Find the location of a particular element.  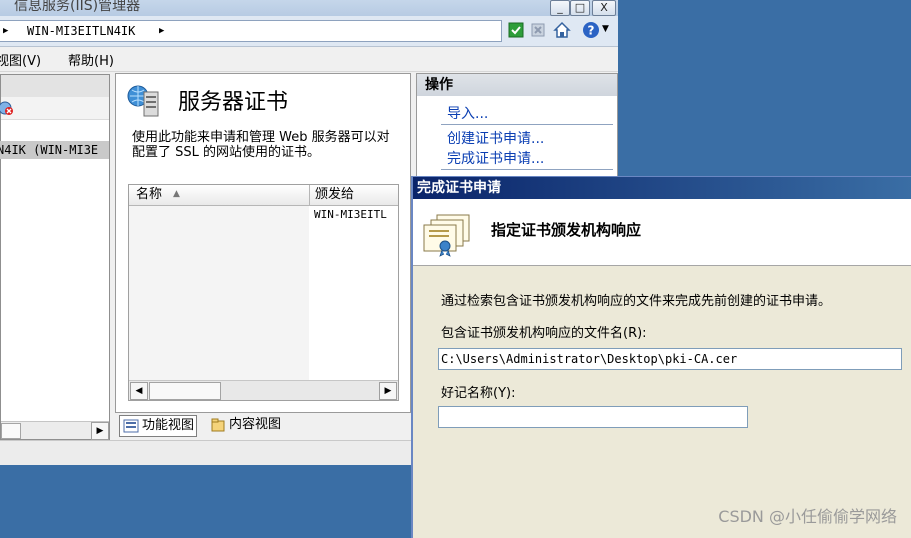

tree-horizontal-scrollbar: ▶ is located at coordinates (55, 430).